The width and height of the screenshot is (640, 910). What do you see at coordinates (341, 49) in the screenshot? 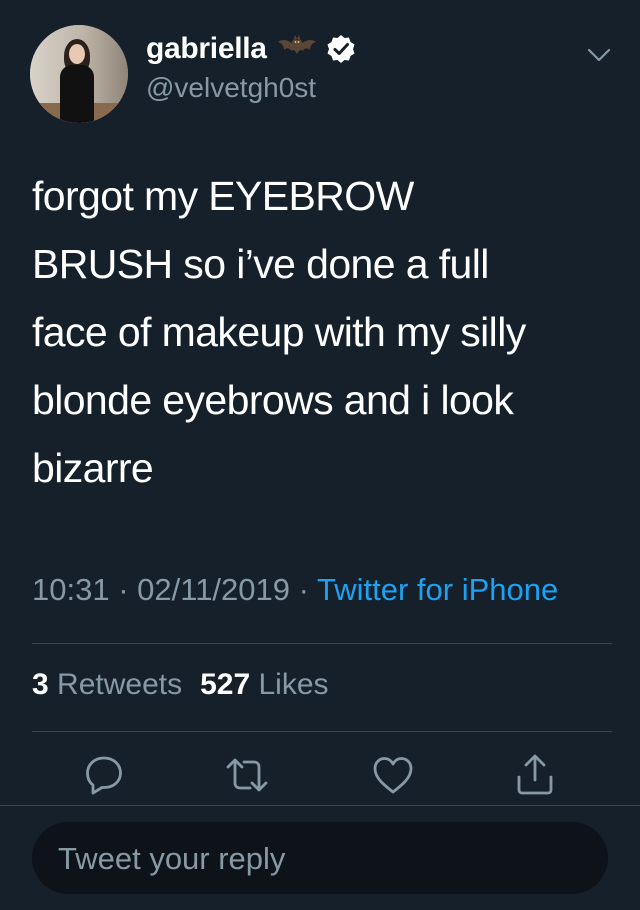
I see `verified-badge-icon` at bounding box center [341, 49].